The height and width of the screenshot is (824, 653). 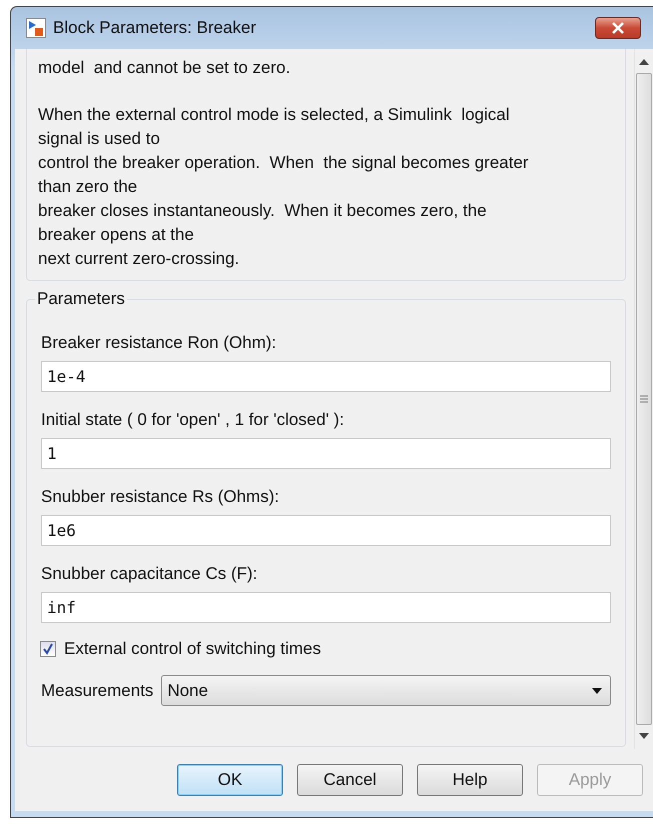 What do you see at coordinates (36, 28) in the screenshot?
I see `block-icon` at bounding box center [36, 28].